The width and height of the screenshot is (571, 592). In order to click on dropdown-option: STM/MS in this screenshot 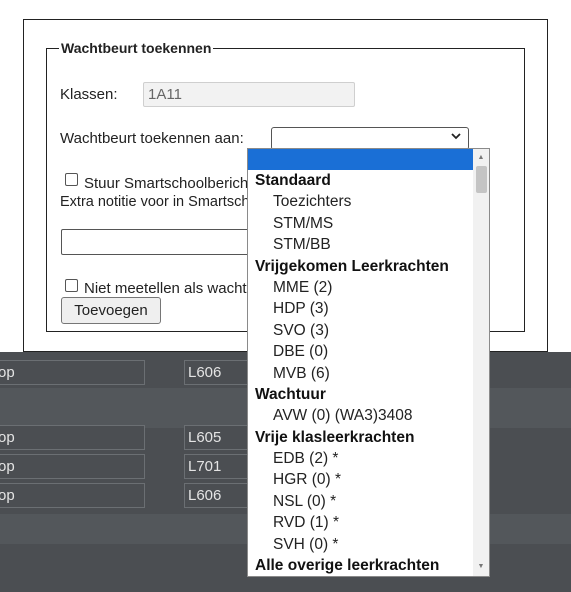, I will do `click(361, 223)`.